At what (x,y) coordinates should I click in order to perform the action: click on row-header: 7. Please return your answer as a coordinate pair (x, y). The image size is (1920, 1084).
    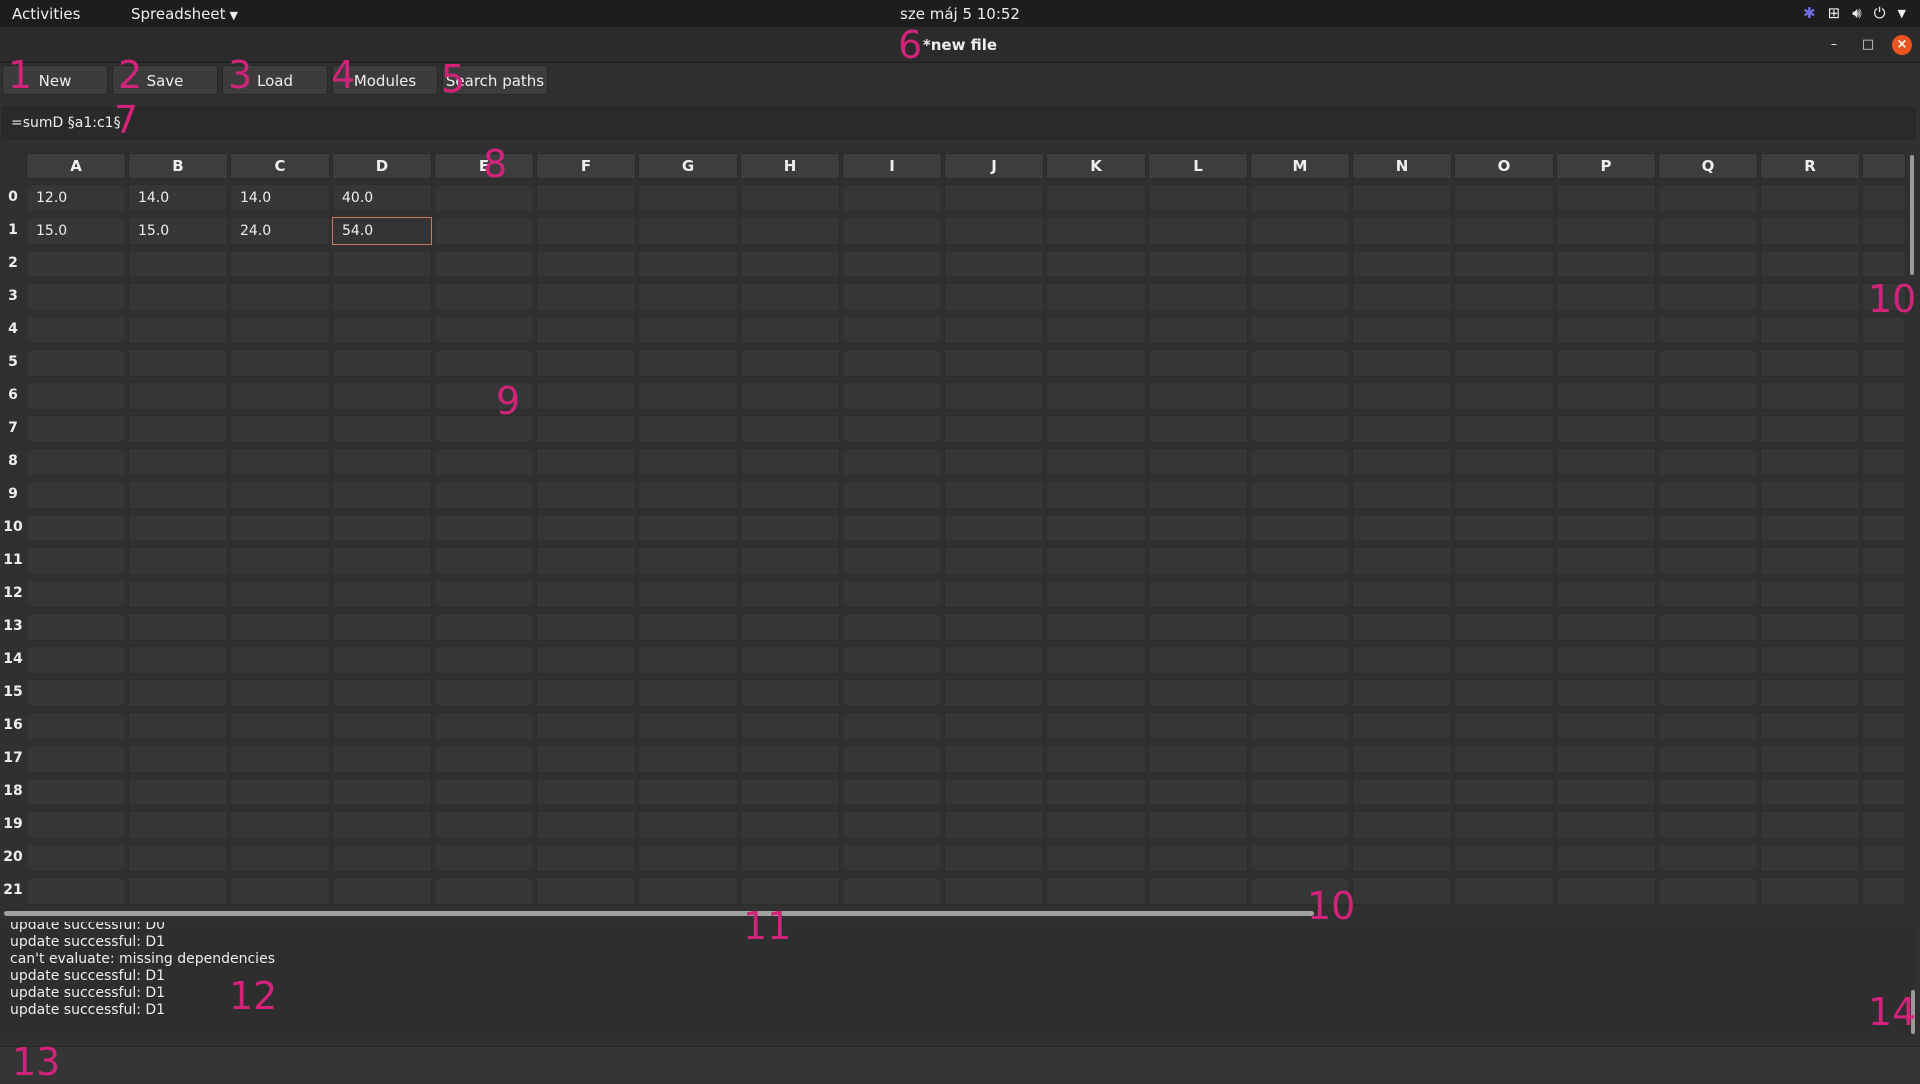
    Looking at the image, I should click on (13, 428).